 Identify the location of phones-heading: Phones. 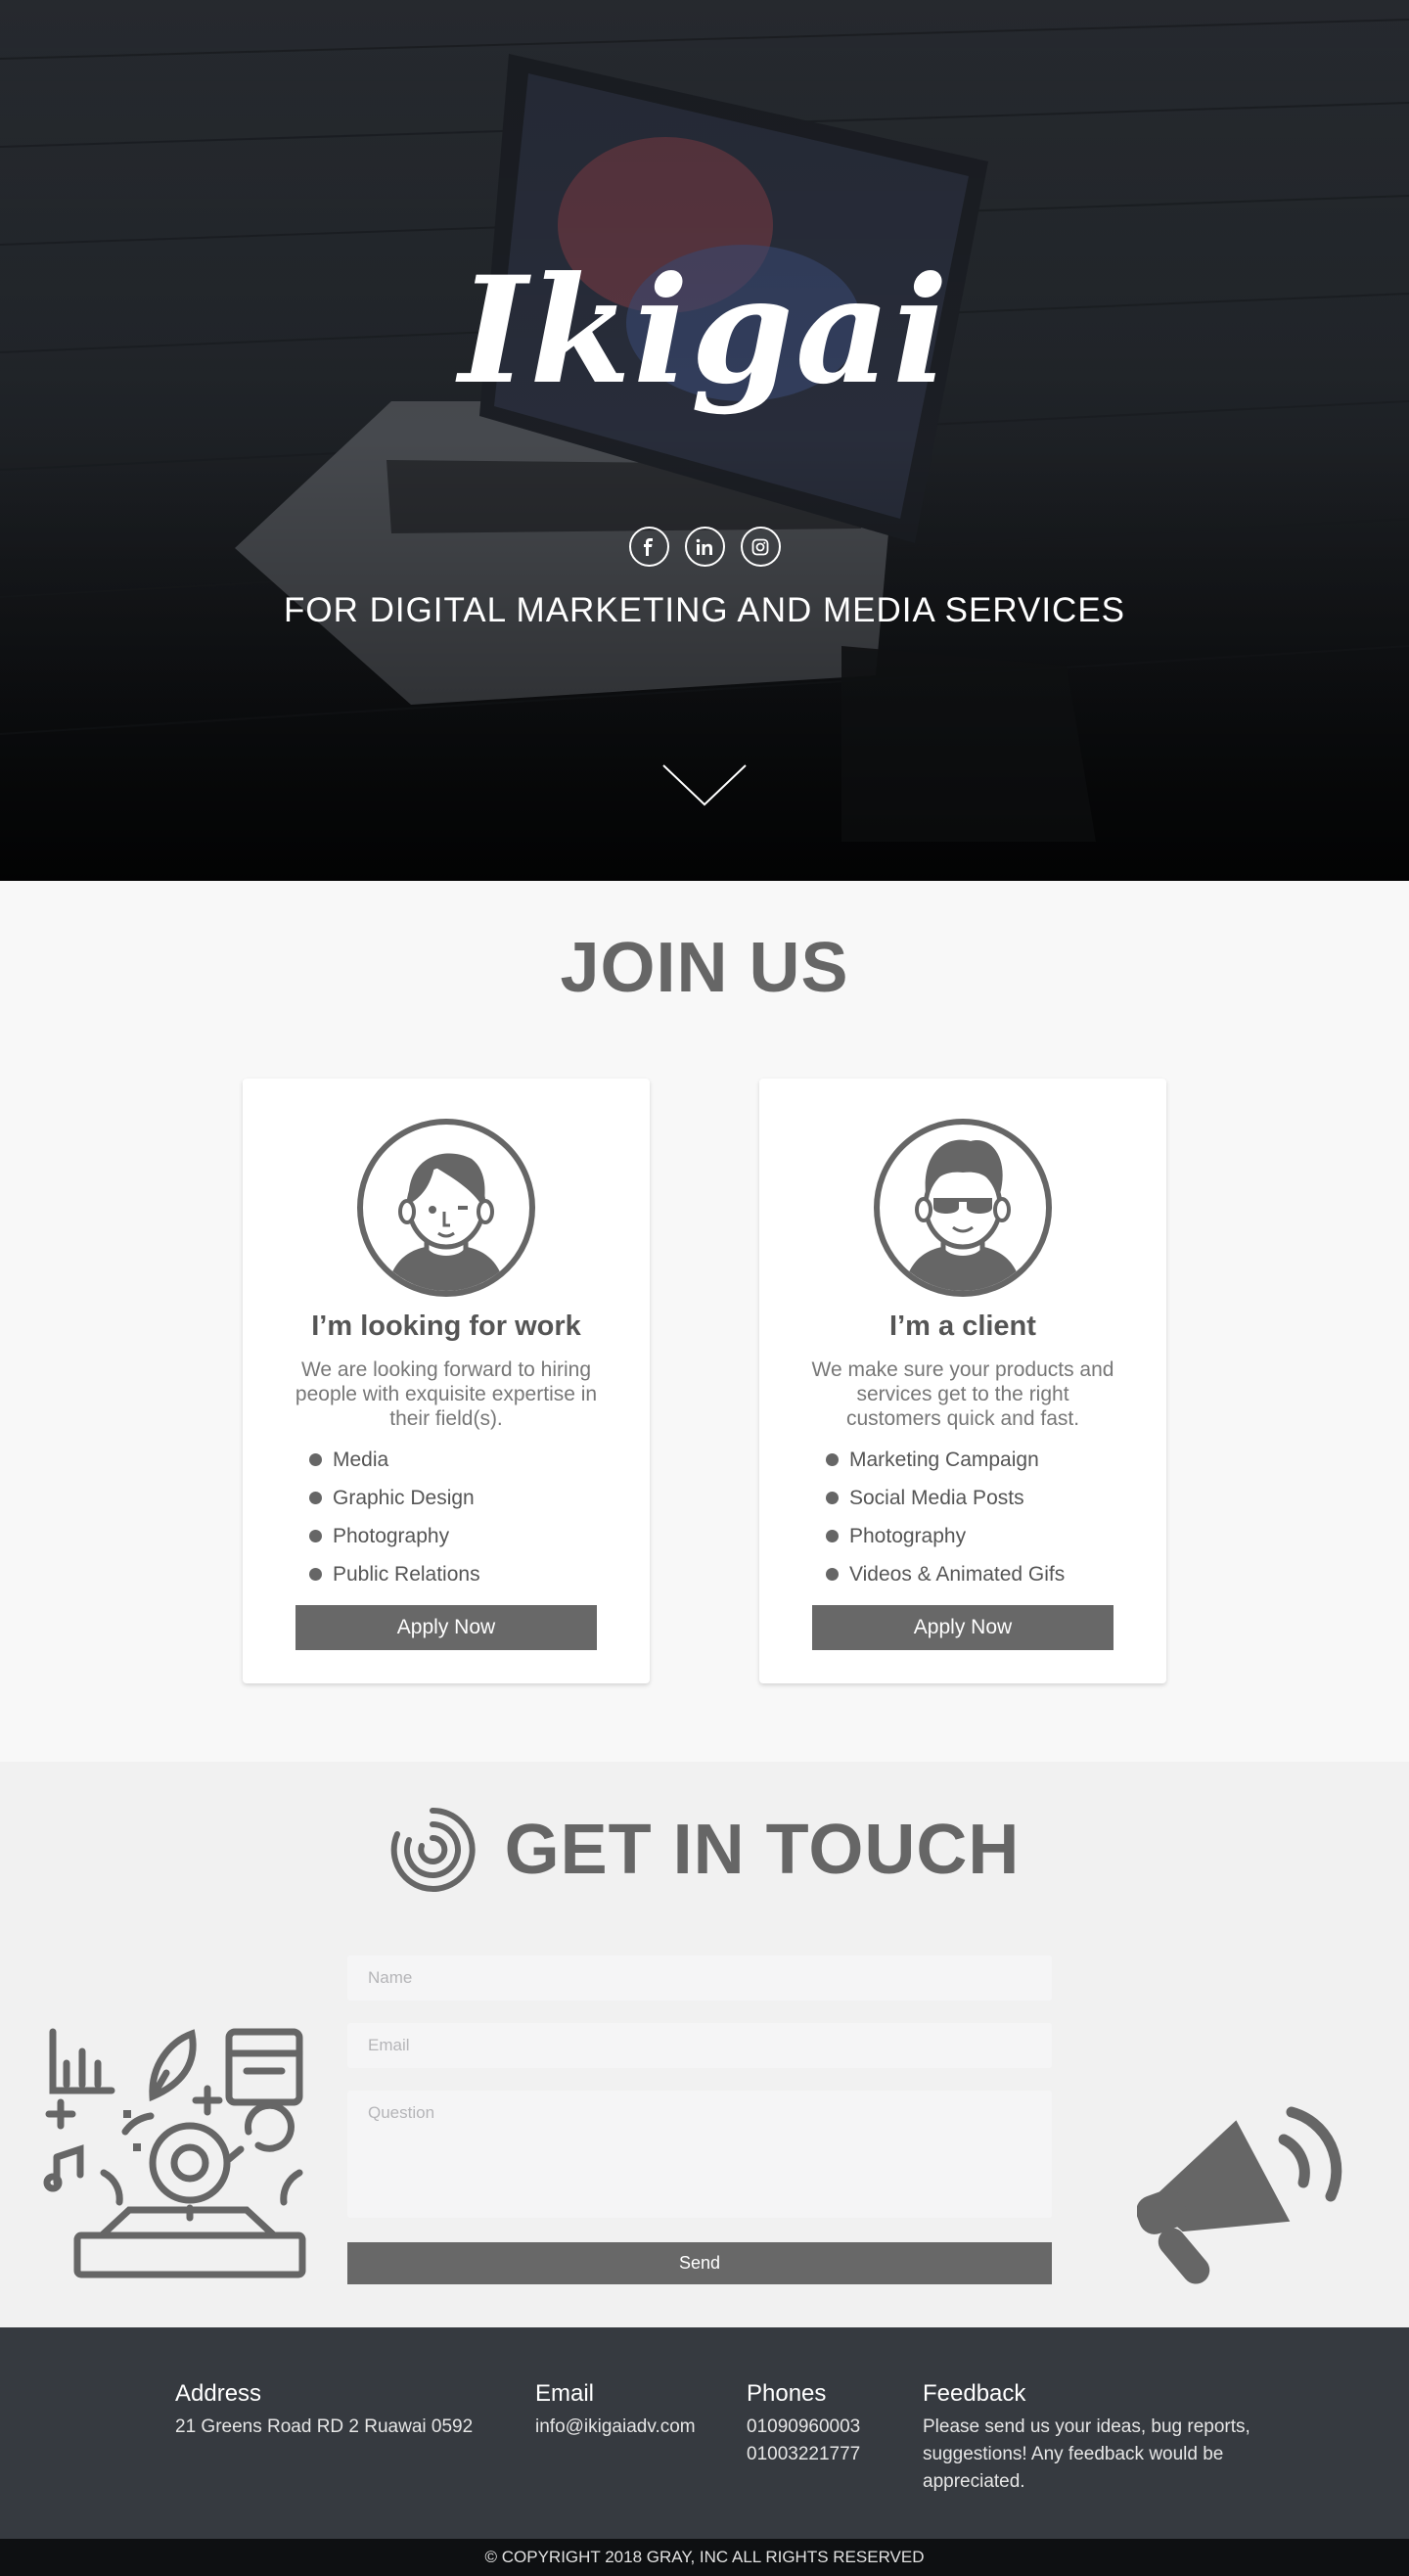
(787, 2393).